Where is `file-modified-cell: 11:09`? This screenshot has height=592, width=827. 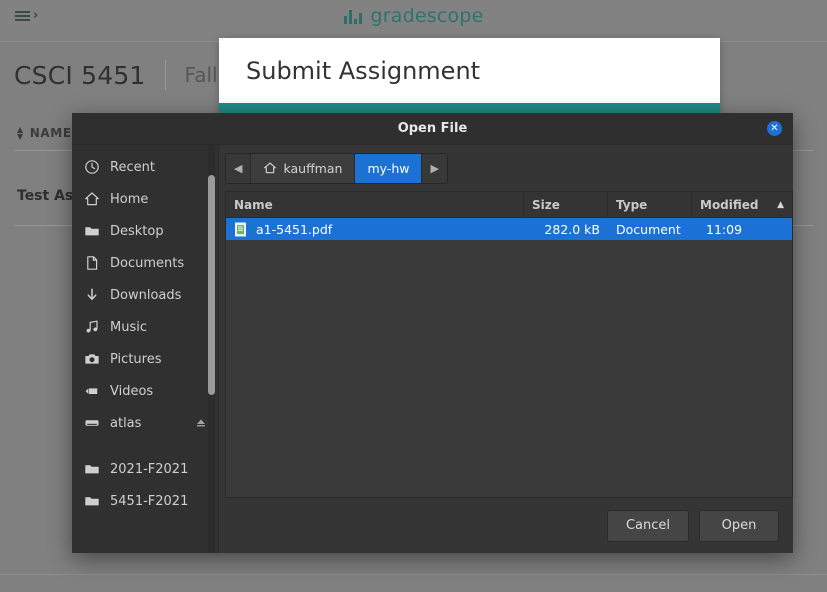
file-modified-cell: 11:09 is located at coordinates (724, 229).